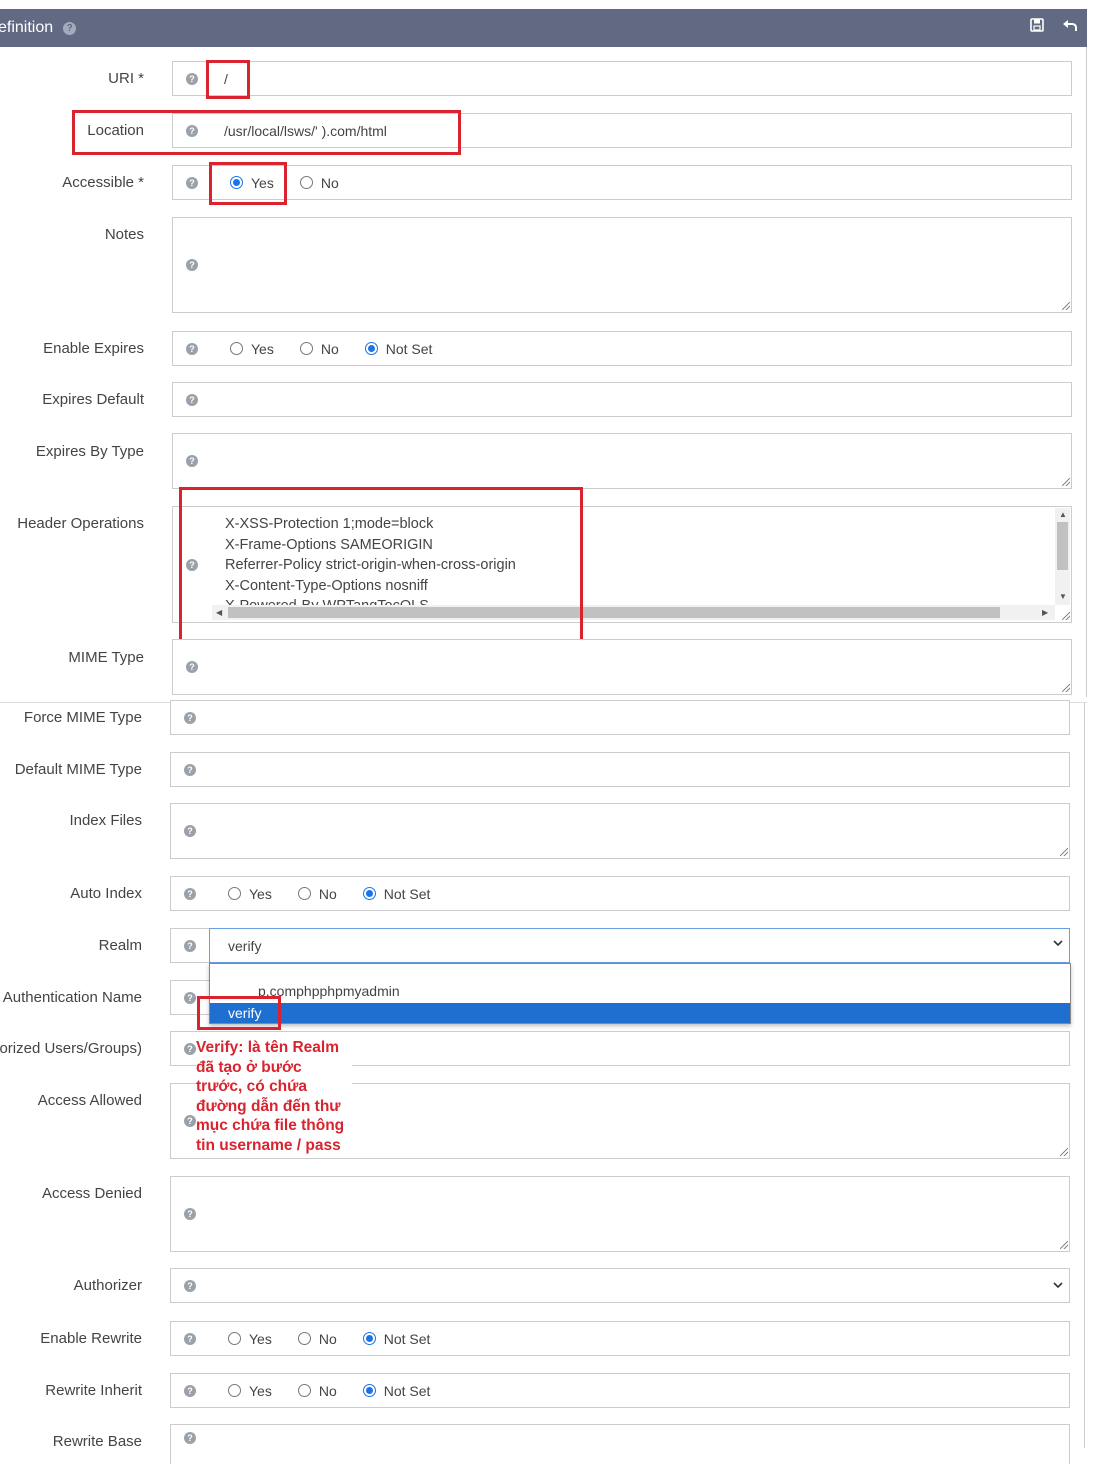  I want to click on notes-textarea, so click(641, 265).